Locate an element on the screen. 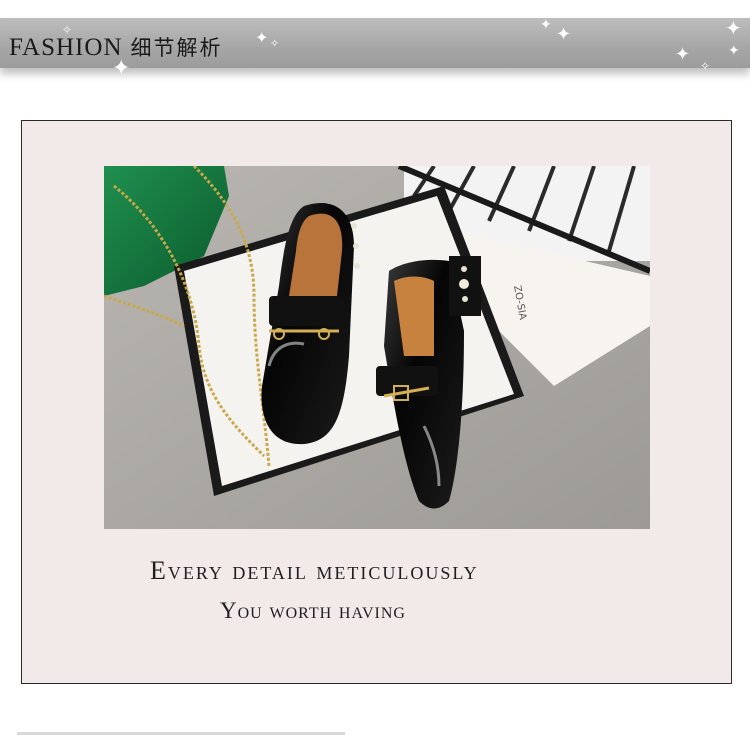 This screenshot has width=750, height=735. caption-line-2: You worth having is located at coordinates (313, 610).